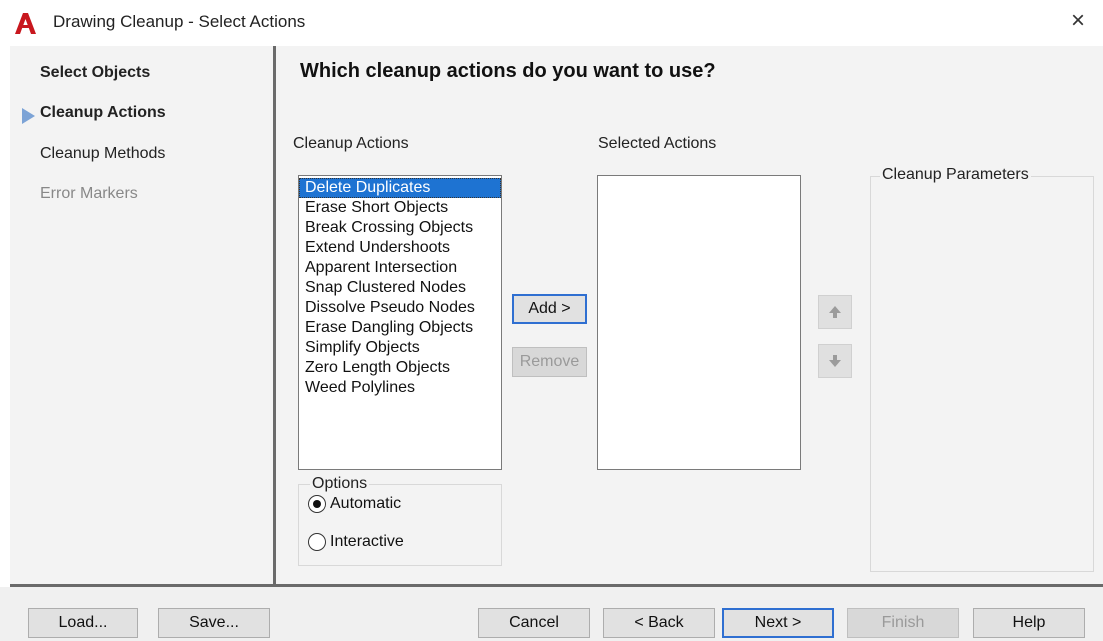 The image size is (1103, 641). I want to click on options-label: Options, so click(340, 484).